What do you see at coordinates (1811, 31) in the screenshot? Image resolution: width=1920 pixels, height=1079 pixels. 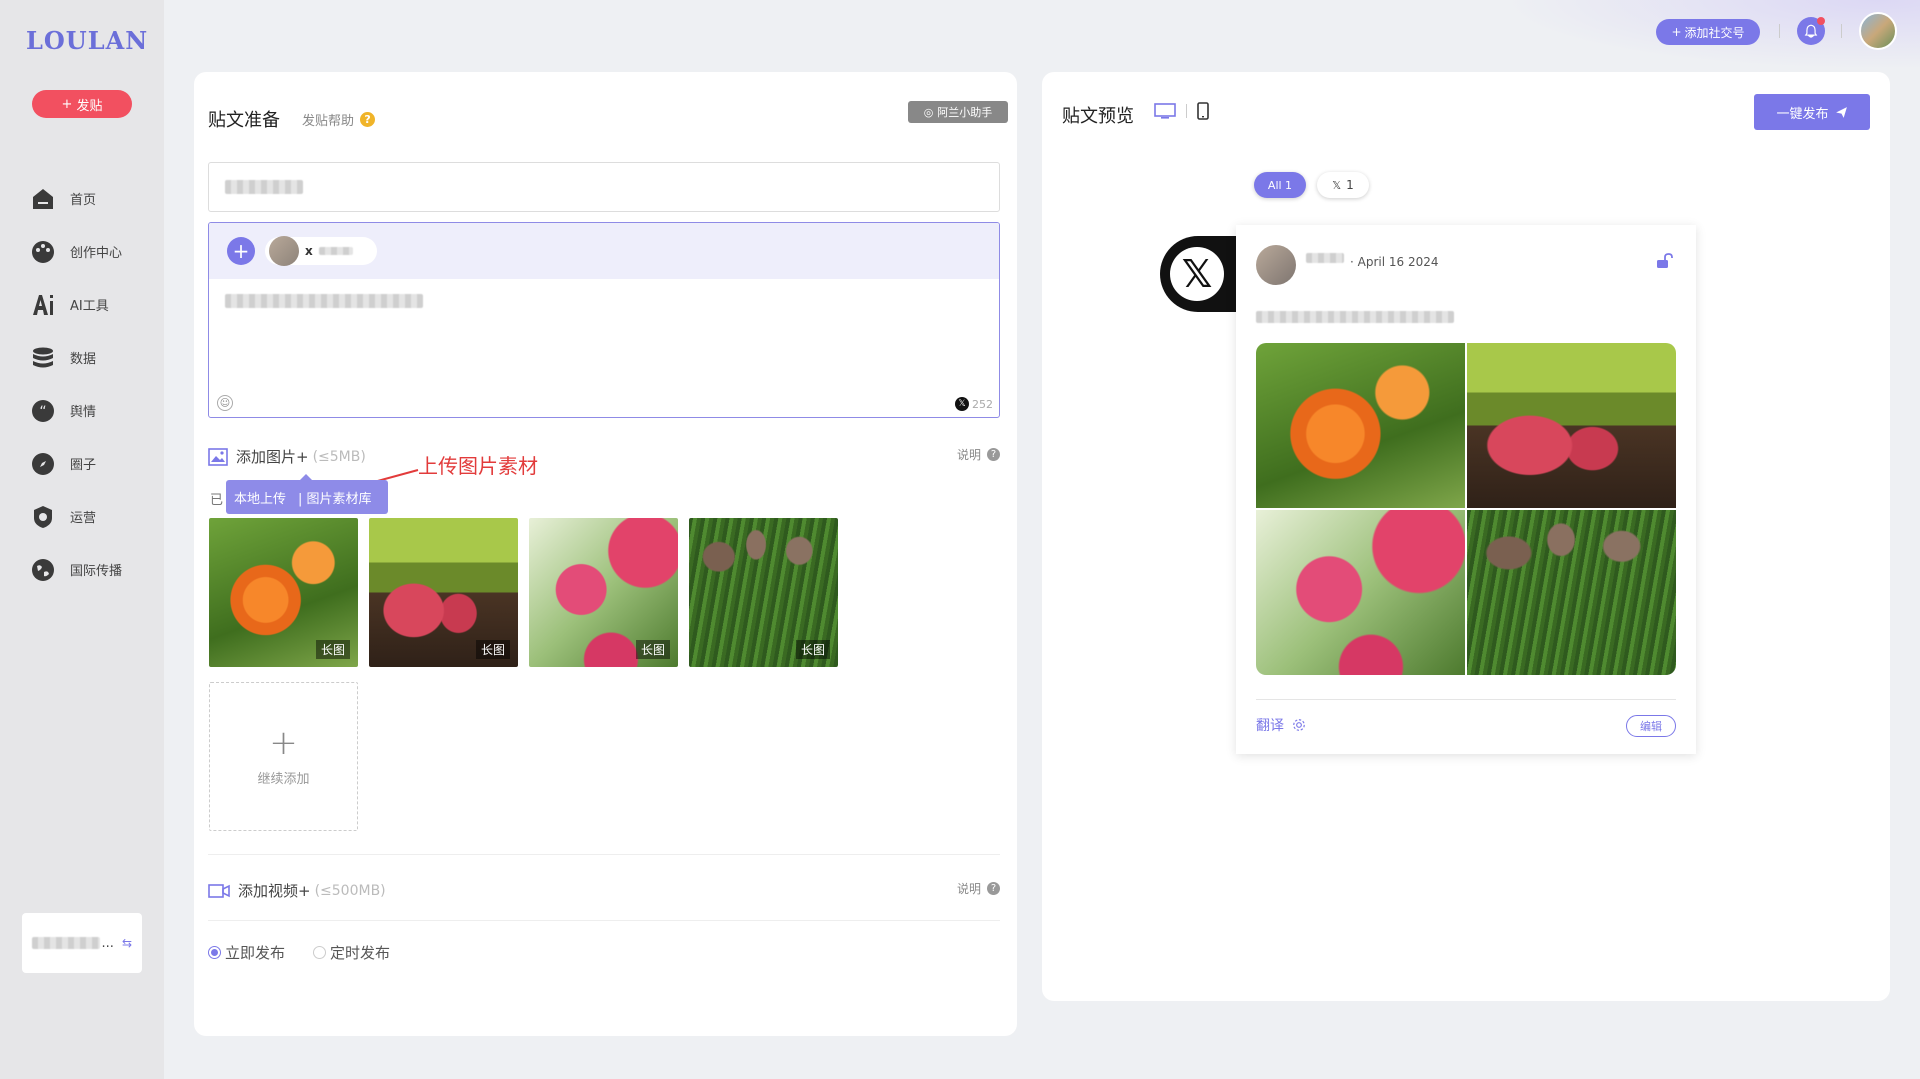 I see `notification-bell-icon` at bounding box center [1811, 31].